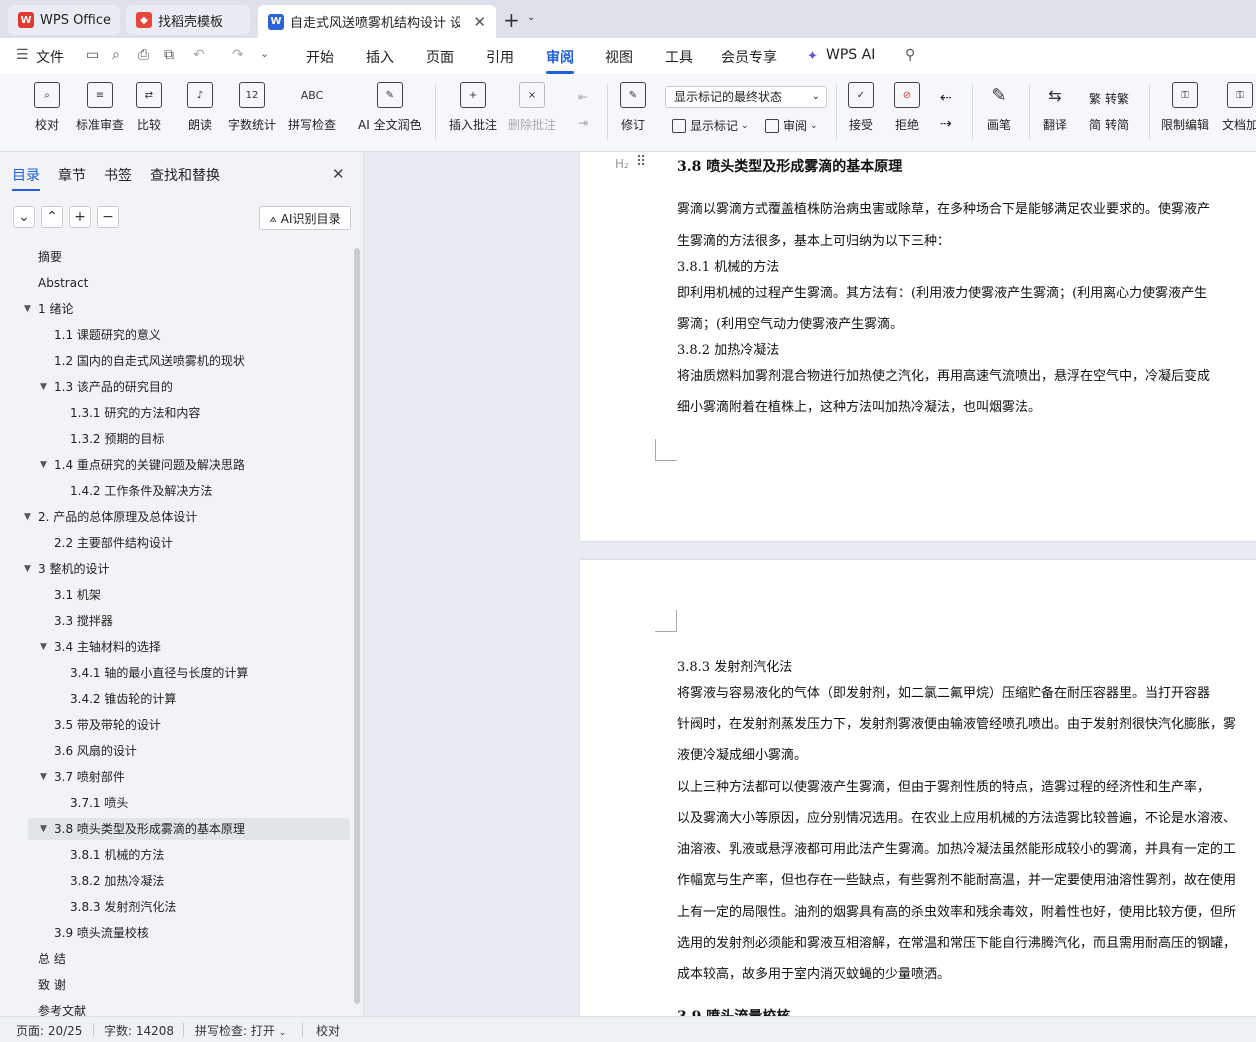 Image resolution: width=1256 pixels, height=1042 pixels. What do you see at coordinates (641, 162) in the screenshot?
I see `drag-handle-icon: ⠿` at bounding box center [641, 162].